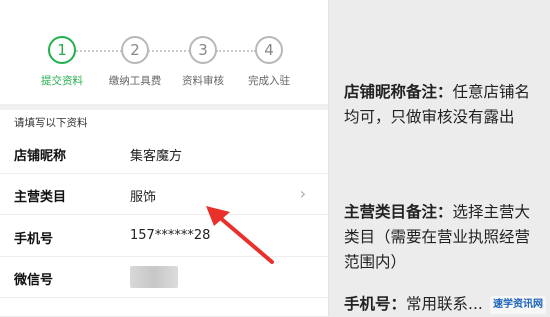  What do you see at coordinates (518, 305) in the screenshot?
I see `site-watermark: 速学资讯网` at bounding box center [518, 305].